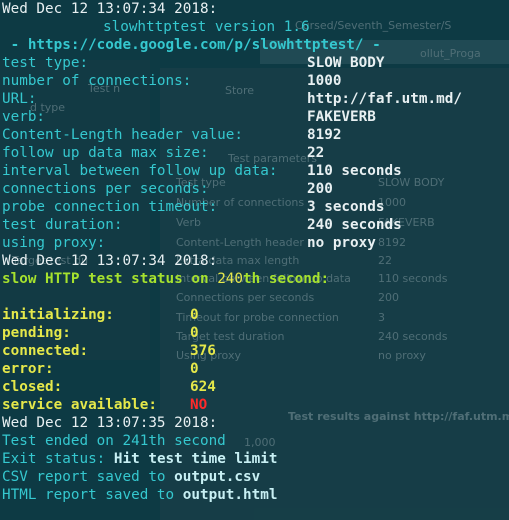 This screenshot has height=520, width=509. Describe the element at coordinates (123, 135) in the screenshot. I see `config-label: Content-Length header value:` at that location.